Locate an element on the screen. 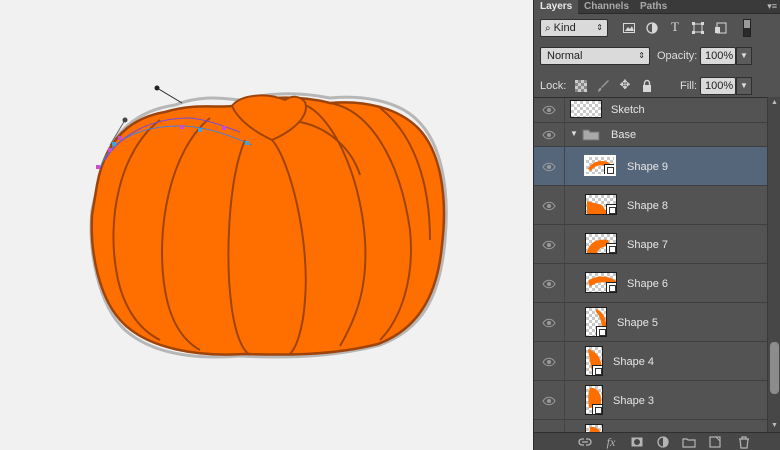 The image size is (780, 450). scroll-up-arrow-icon: ▲ is located at coordinates (774, 103).